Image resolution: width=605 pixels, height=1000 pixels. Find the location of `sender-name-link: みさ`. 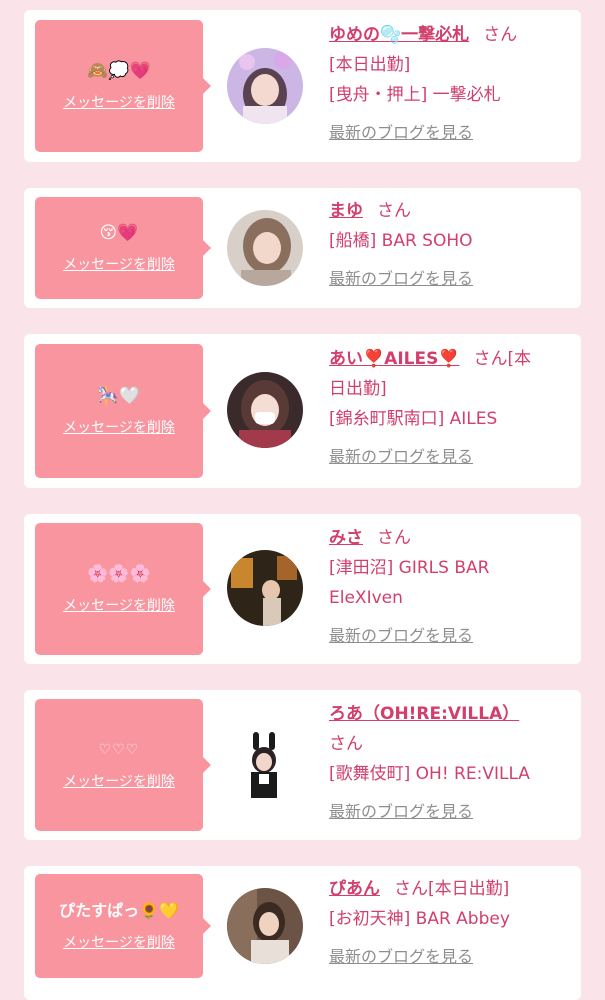

sender-name-link: みさ is located at coordinates (346, 538).